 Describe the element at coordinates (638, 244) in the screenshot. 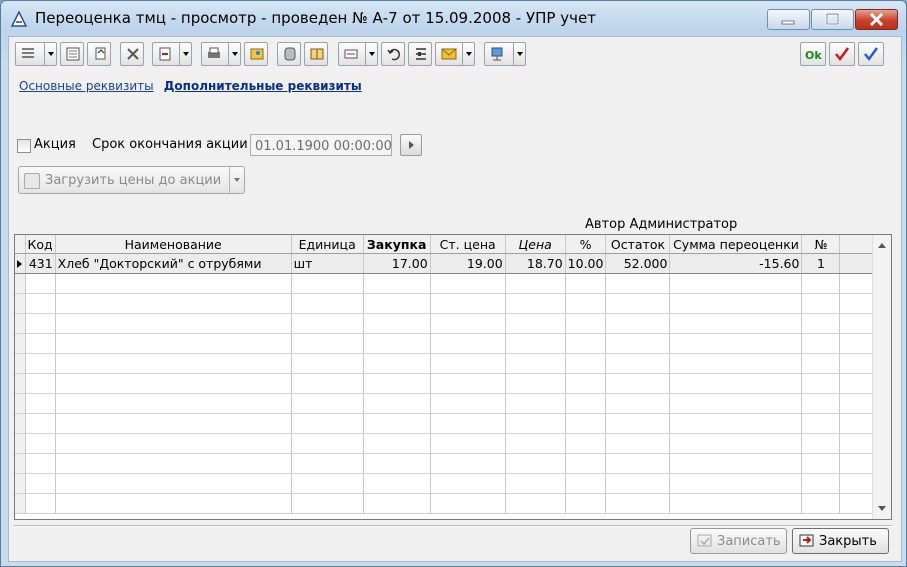

I see `col-header-stock: Остаток` at that location.